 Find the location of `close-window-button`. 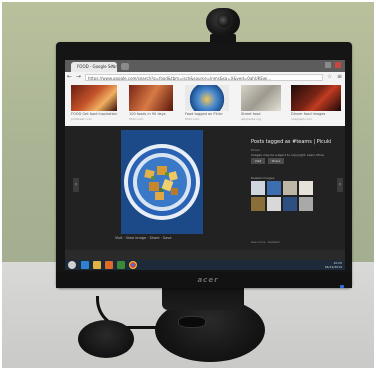

close-window-button is located at coordinates (338, 65).